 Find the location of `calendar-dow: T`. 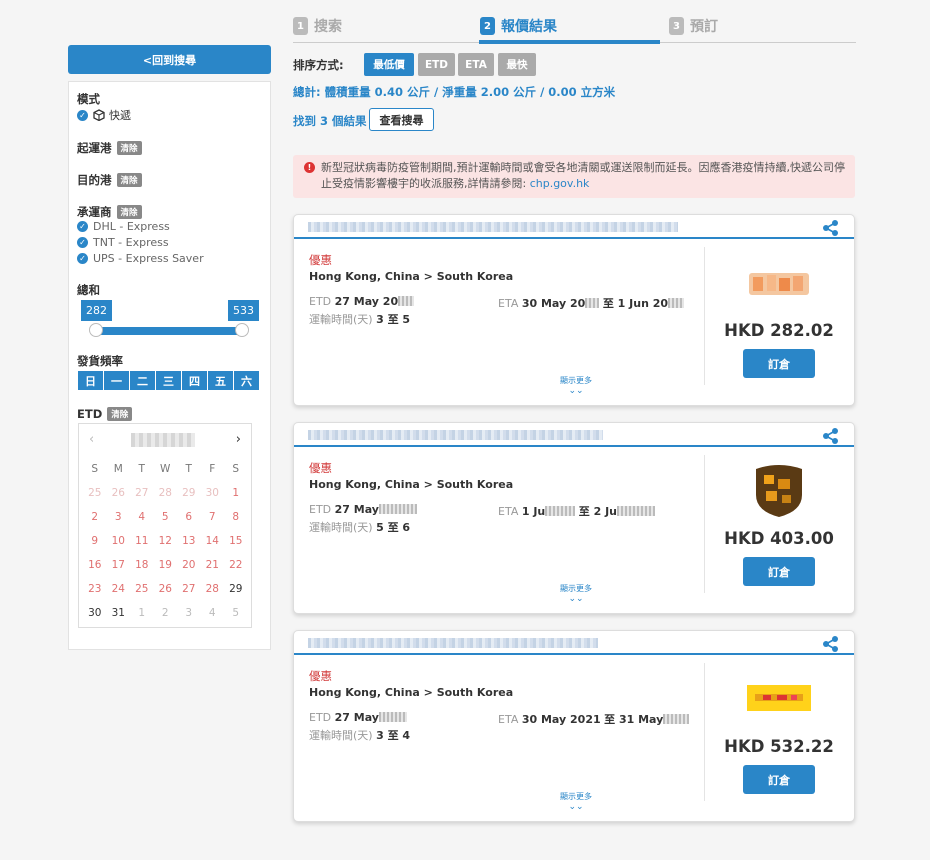

calendar-dow: T is located at coordinates (141, 469).